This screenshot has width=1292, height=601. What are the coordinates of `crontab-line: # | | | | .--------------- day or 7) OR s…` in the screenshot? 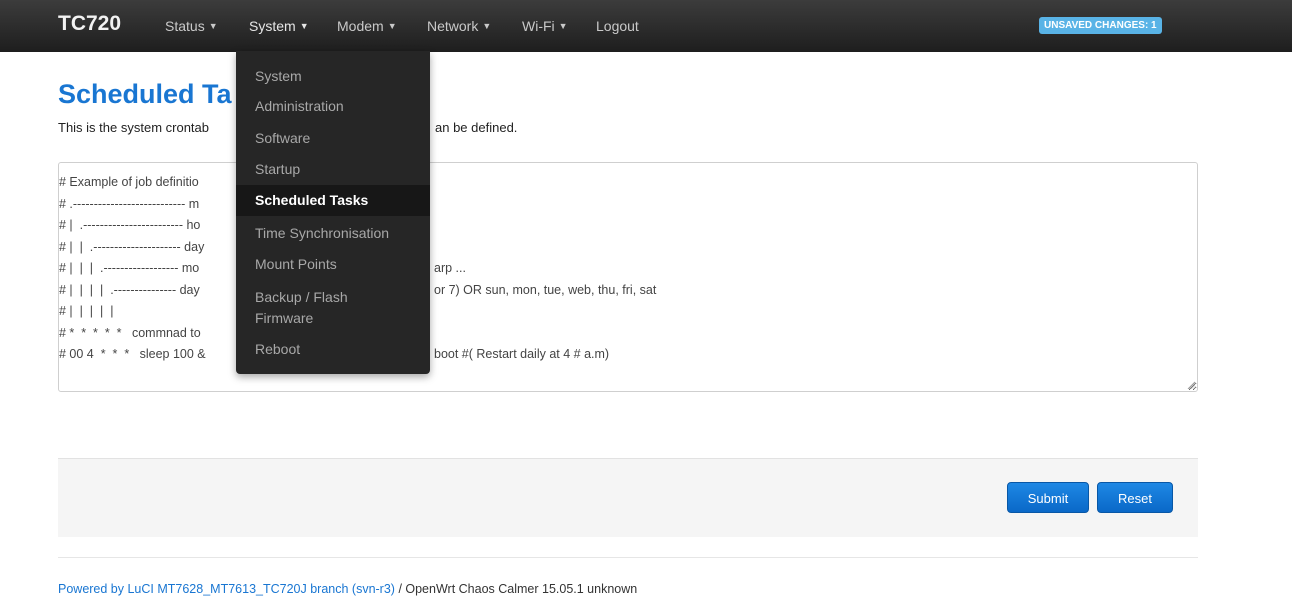 It's located at (628, 291).